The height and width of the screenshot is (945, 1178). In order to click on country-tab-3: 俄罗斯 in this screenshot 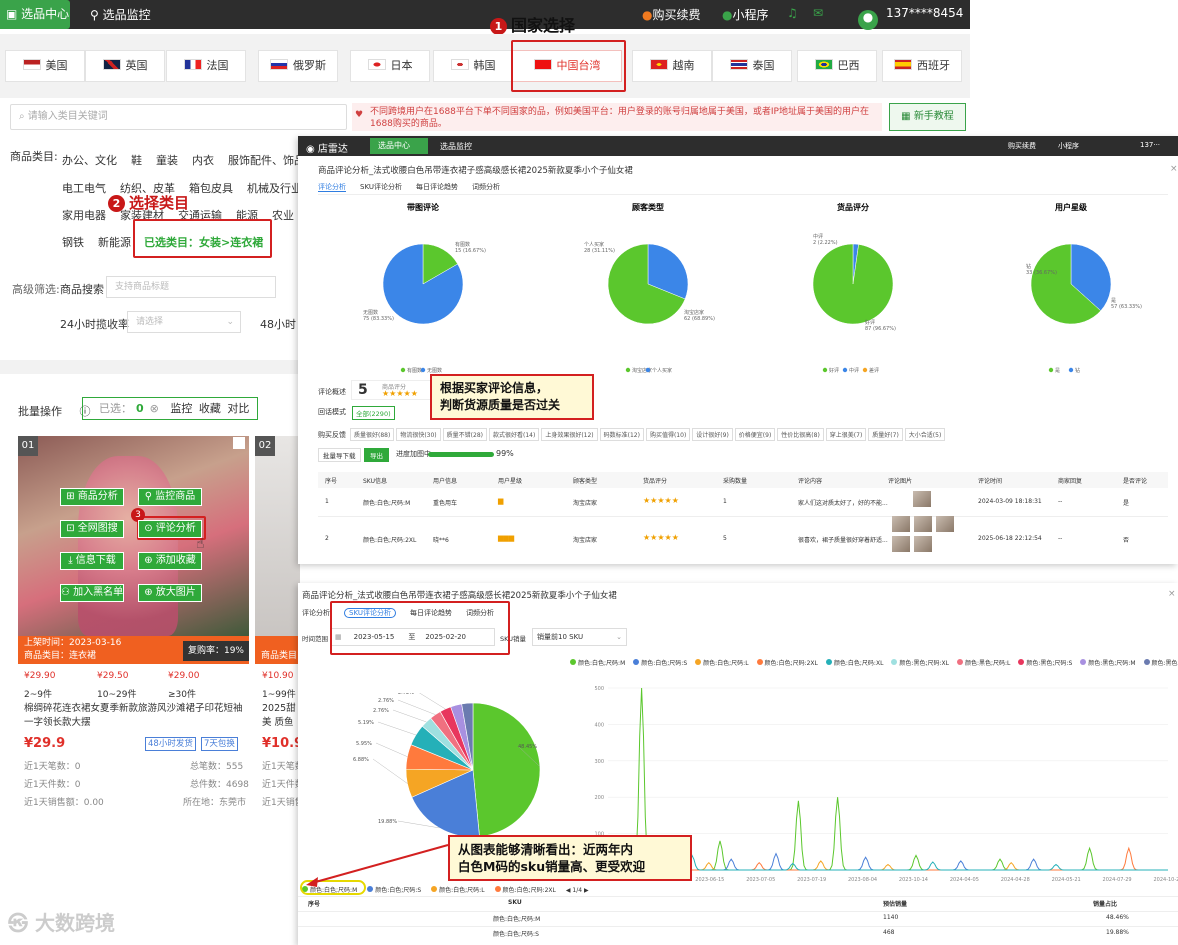, I will do `click(298, 66)`.